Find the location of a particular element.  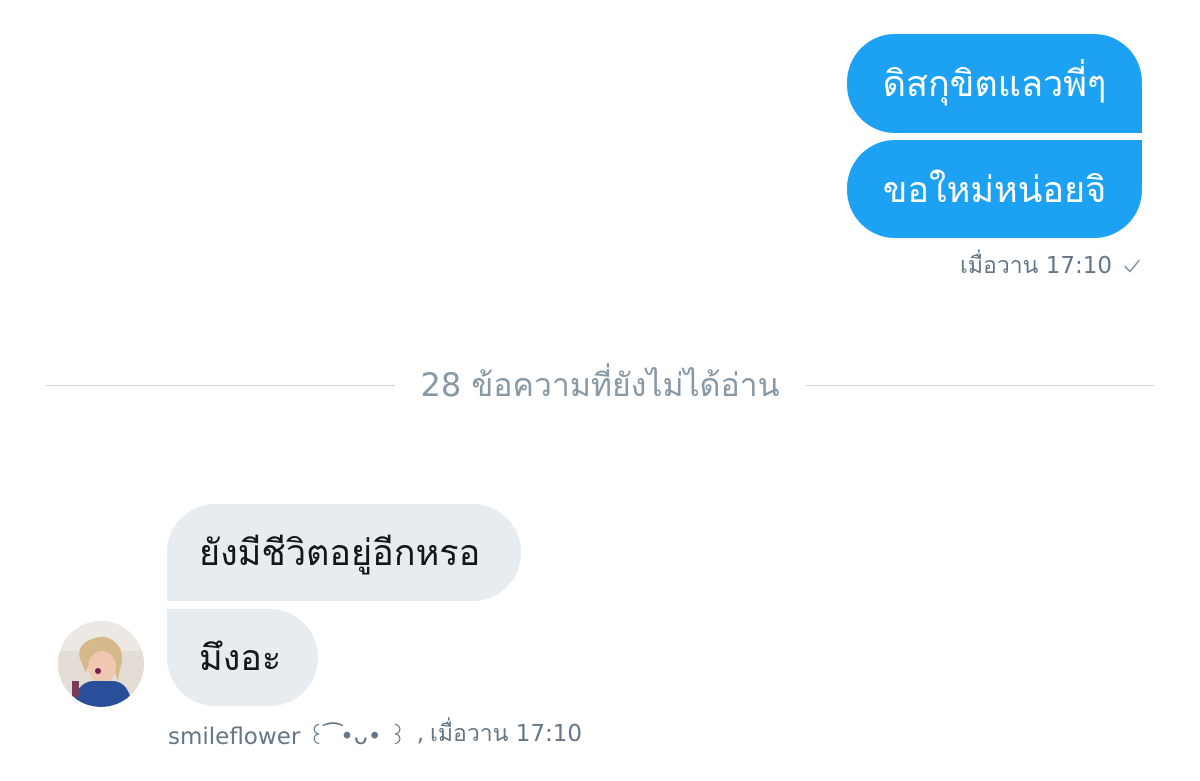

message-text: ดิสกุขิตแลวพี่ๆ is located at coordinates (994, 84).